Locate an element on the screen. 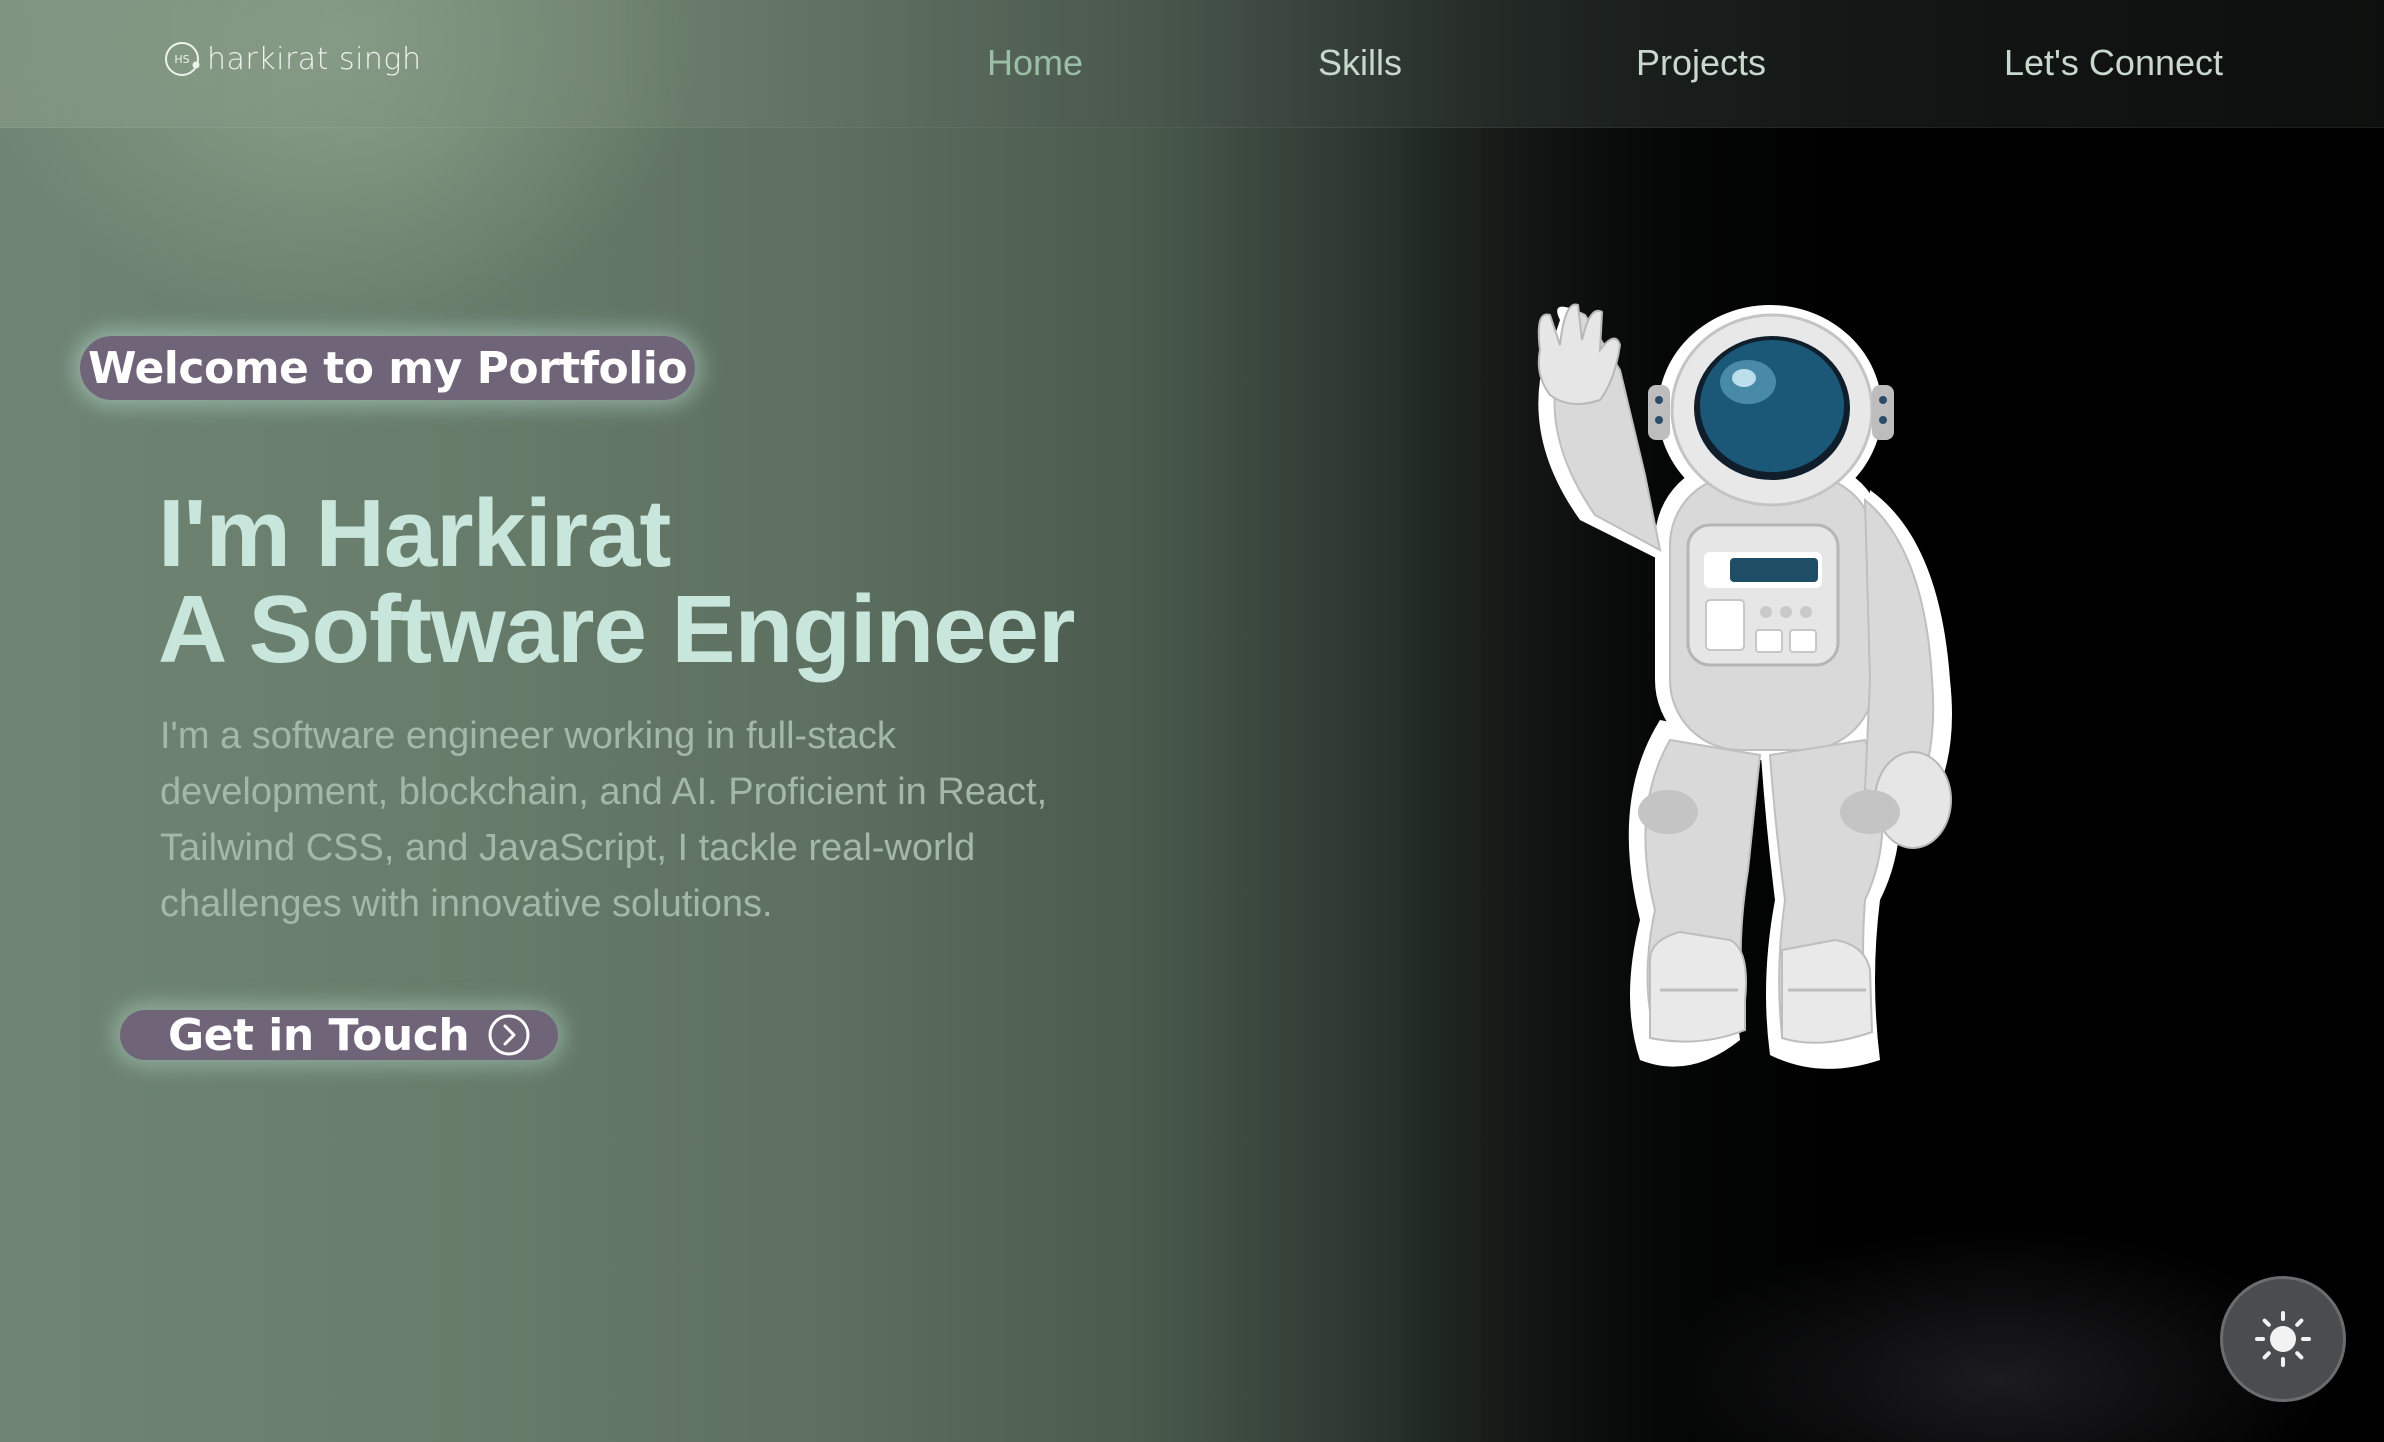  hero-title-line-1: I'm Harkirat is located at coordinates (414, 533).